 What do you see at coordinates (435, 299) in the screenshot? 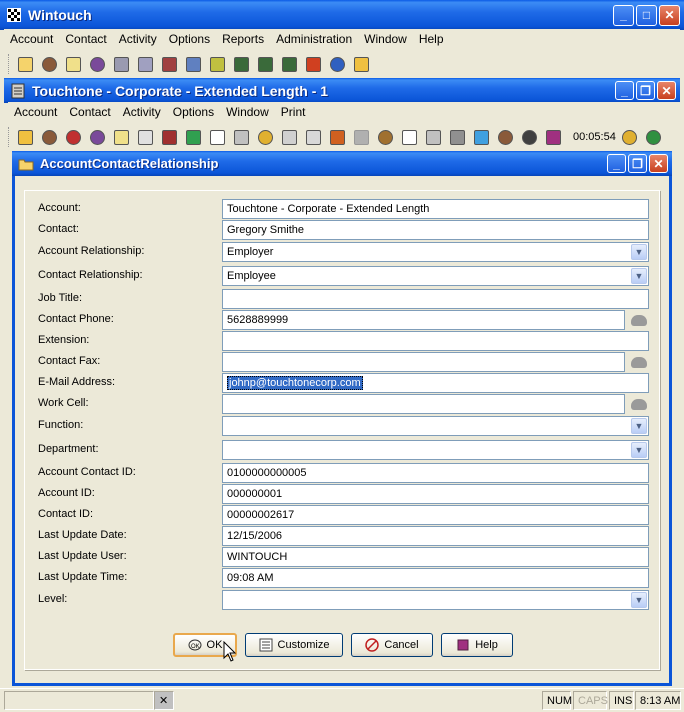
I see `job-title-field` at bounding box center [435, 299].